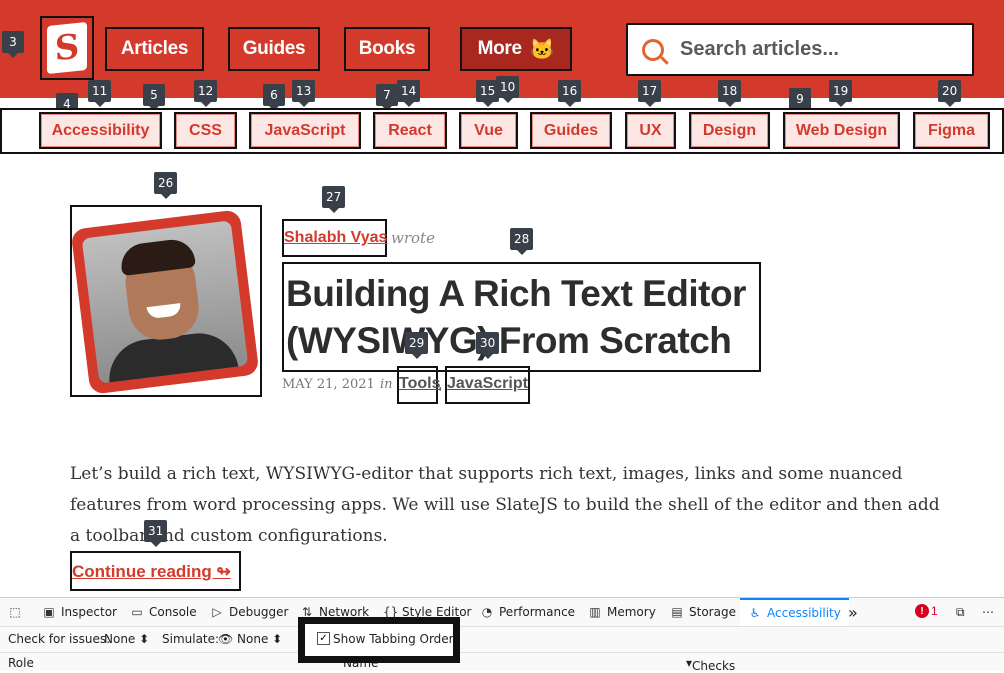 The image size is (1004, 673). Describe the element at coordinates (205, 130) in the screenshot. I see `tag-css: CSS` at that location.